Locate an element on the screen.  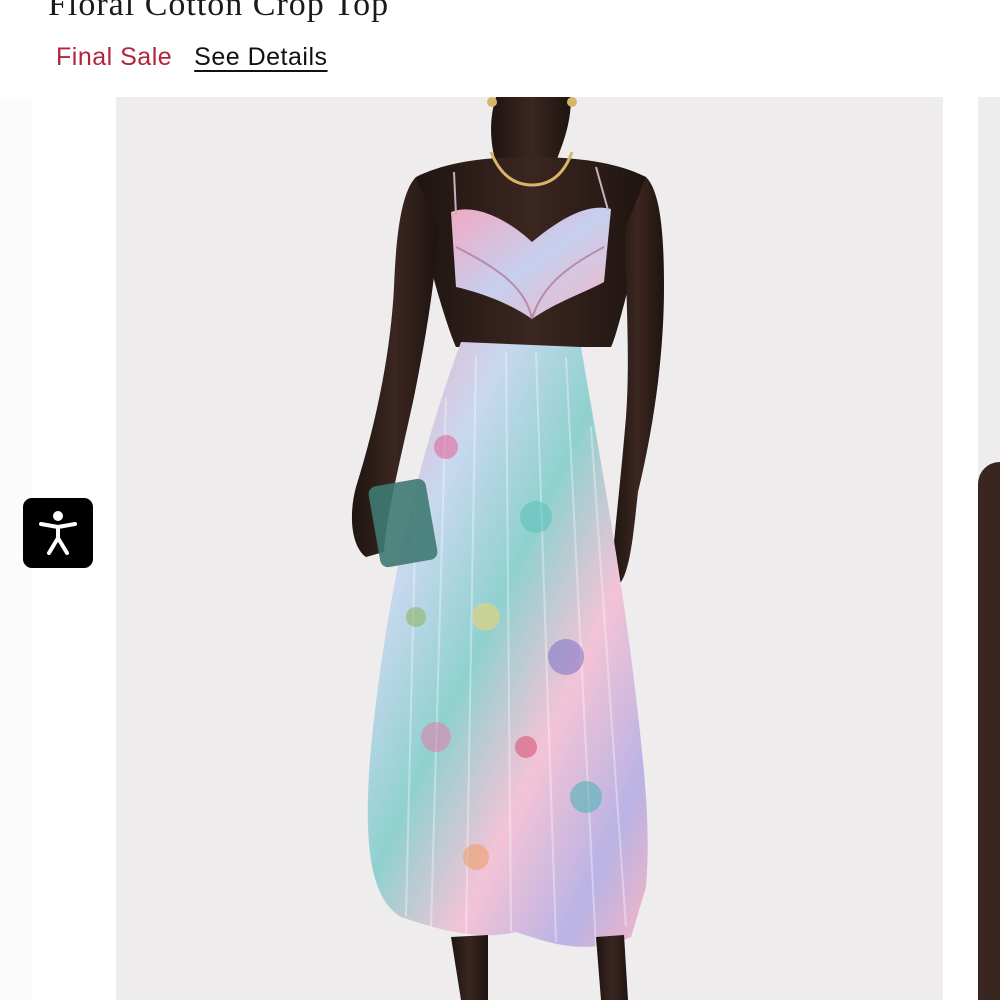
sale-info-row: Final Sale See Details is located at coordinates (192, 57).